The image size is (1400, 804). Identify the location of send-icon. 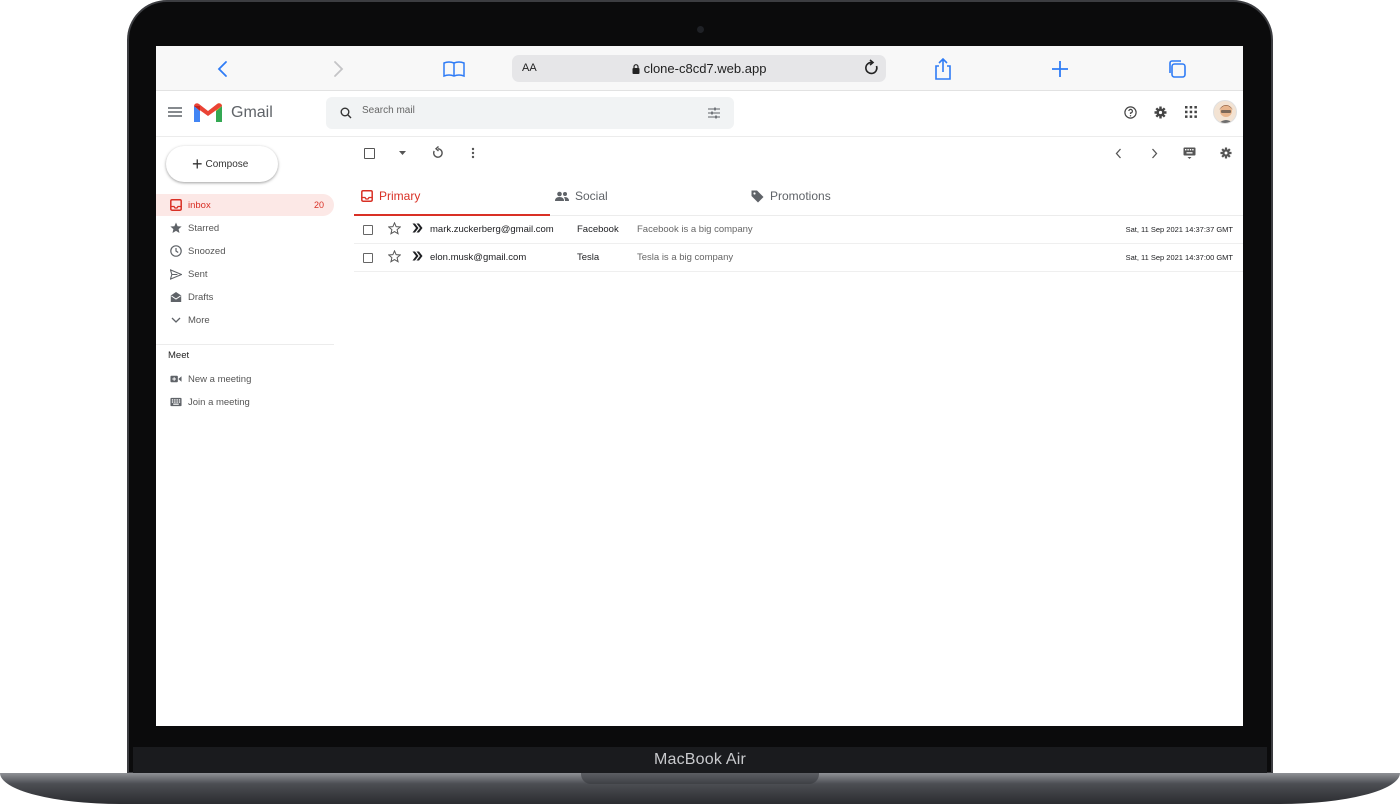
(176, 274).